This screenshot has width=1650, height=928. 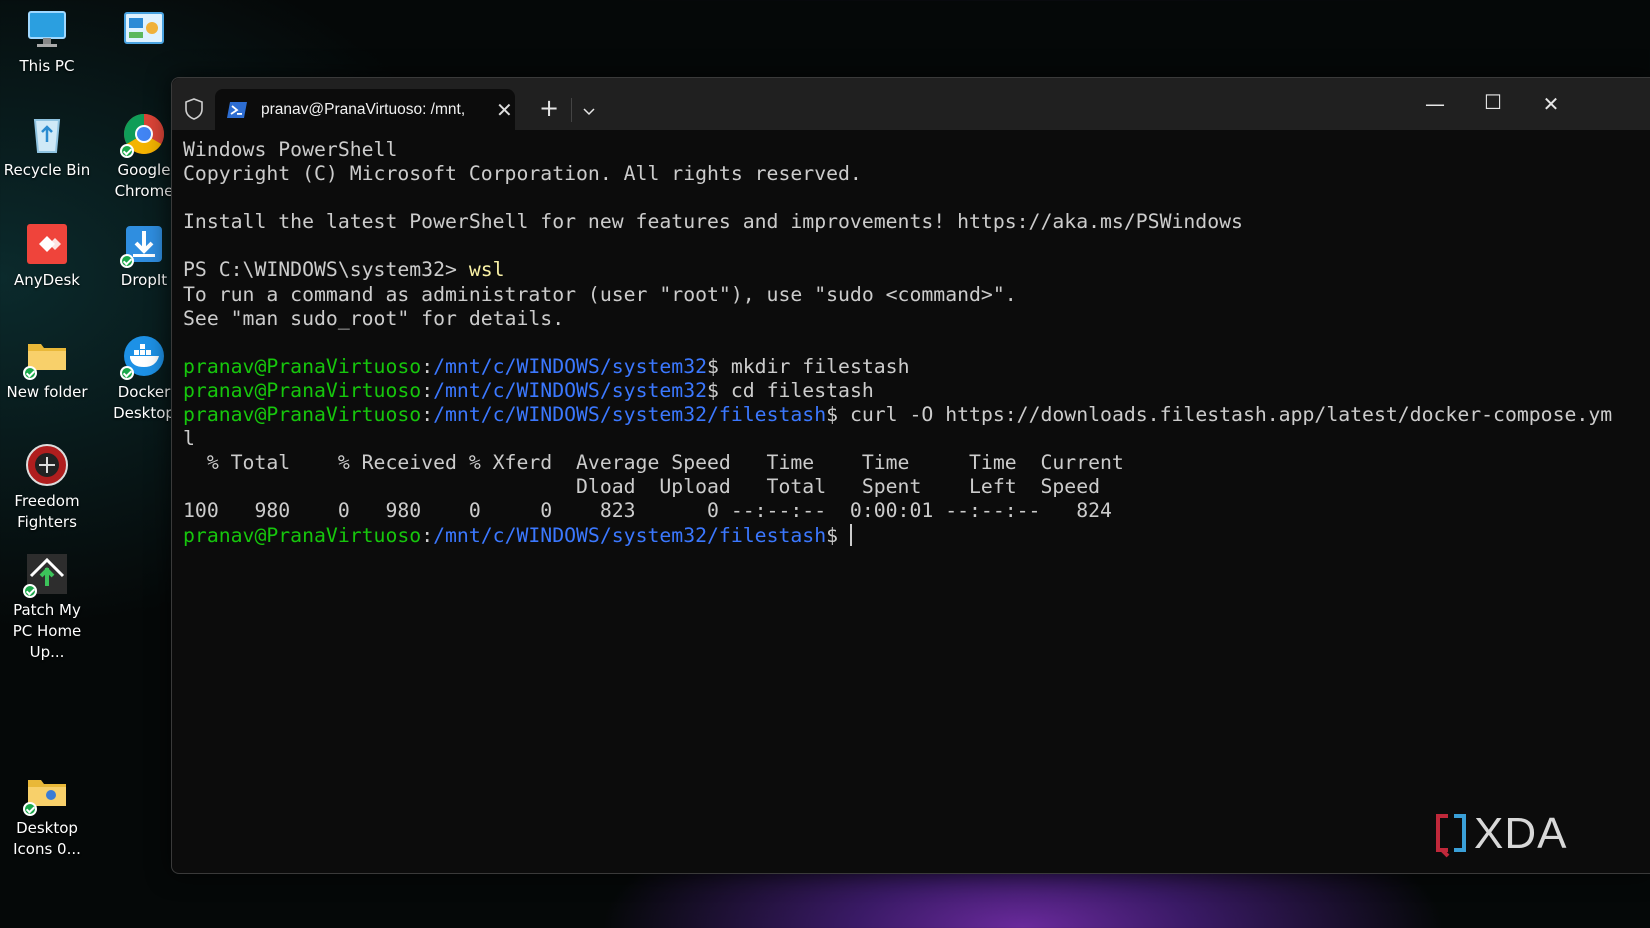 I want to click on chevron-down-icon, so click(x=589, y=109).